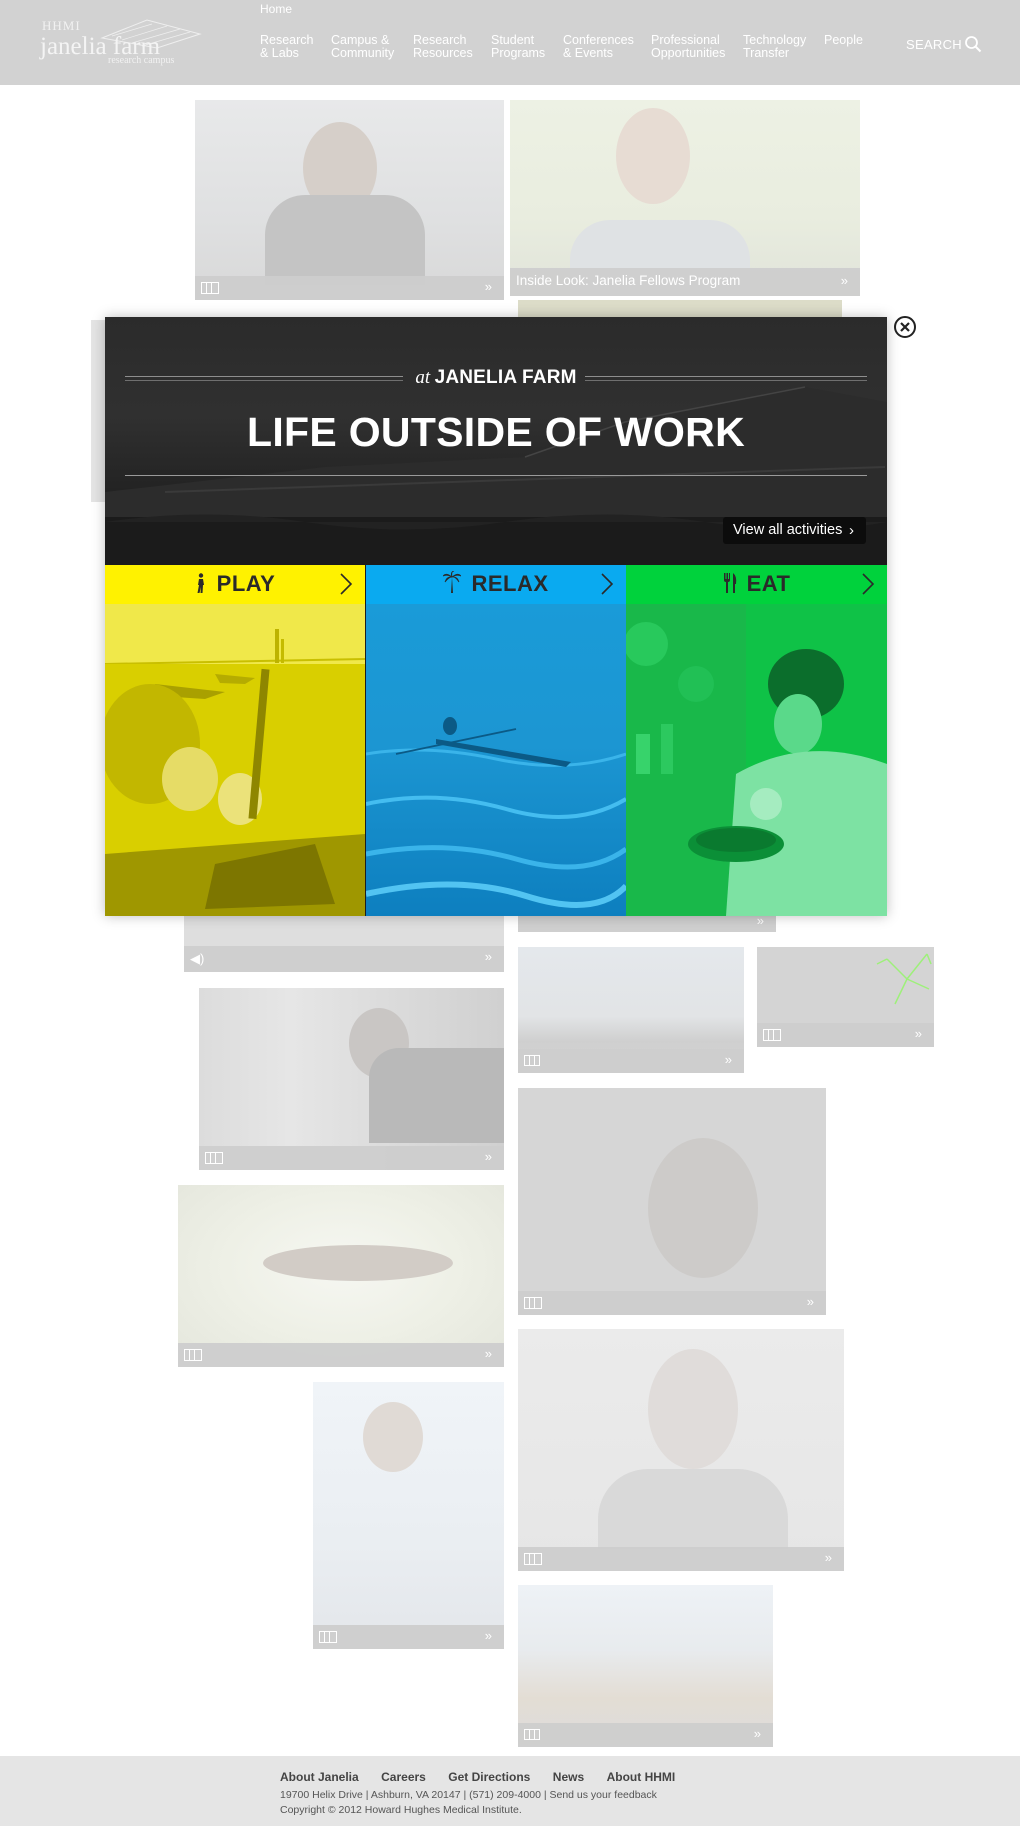 This screenshot has height=1826, width=1020. I want to click on category-relax-header: RELAX, so click(496, 584).